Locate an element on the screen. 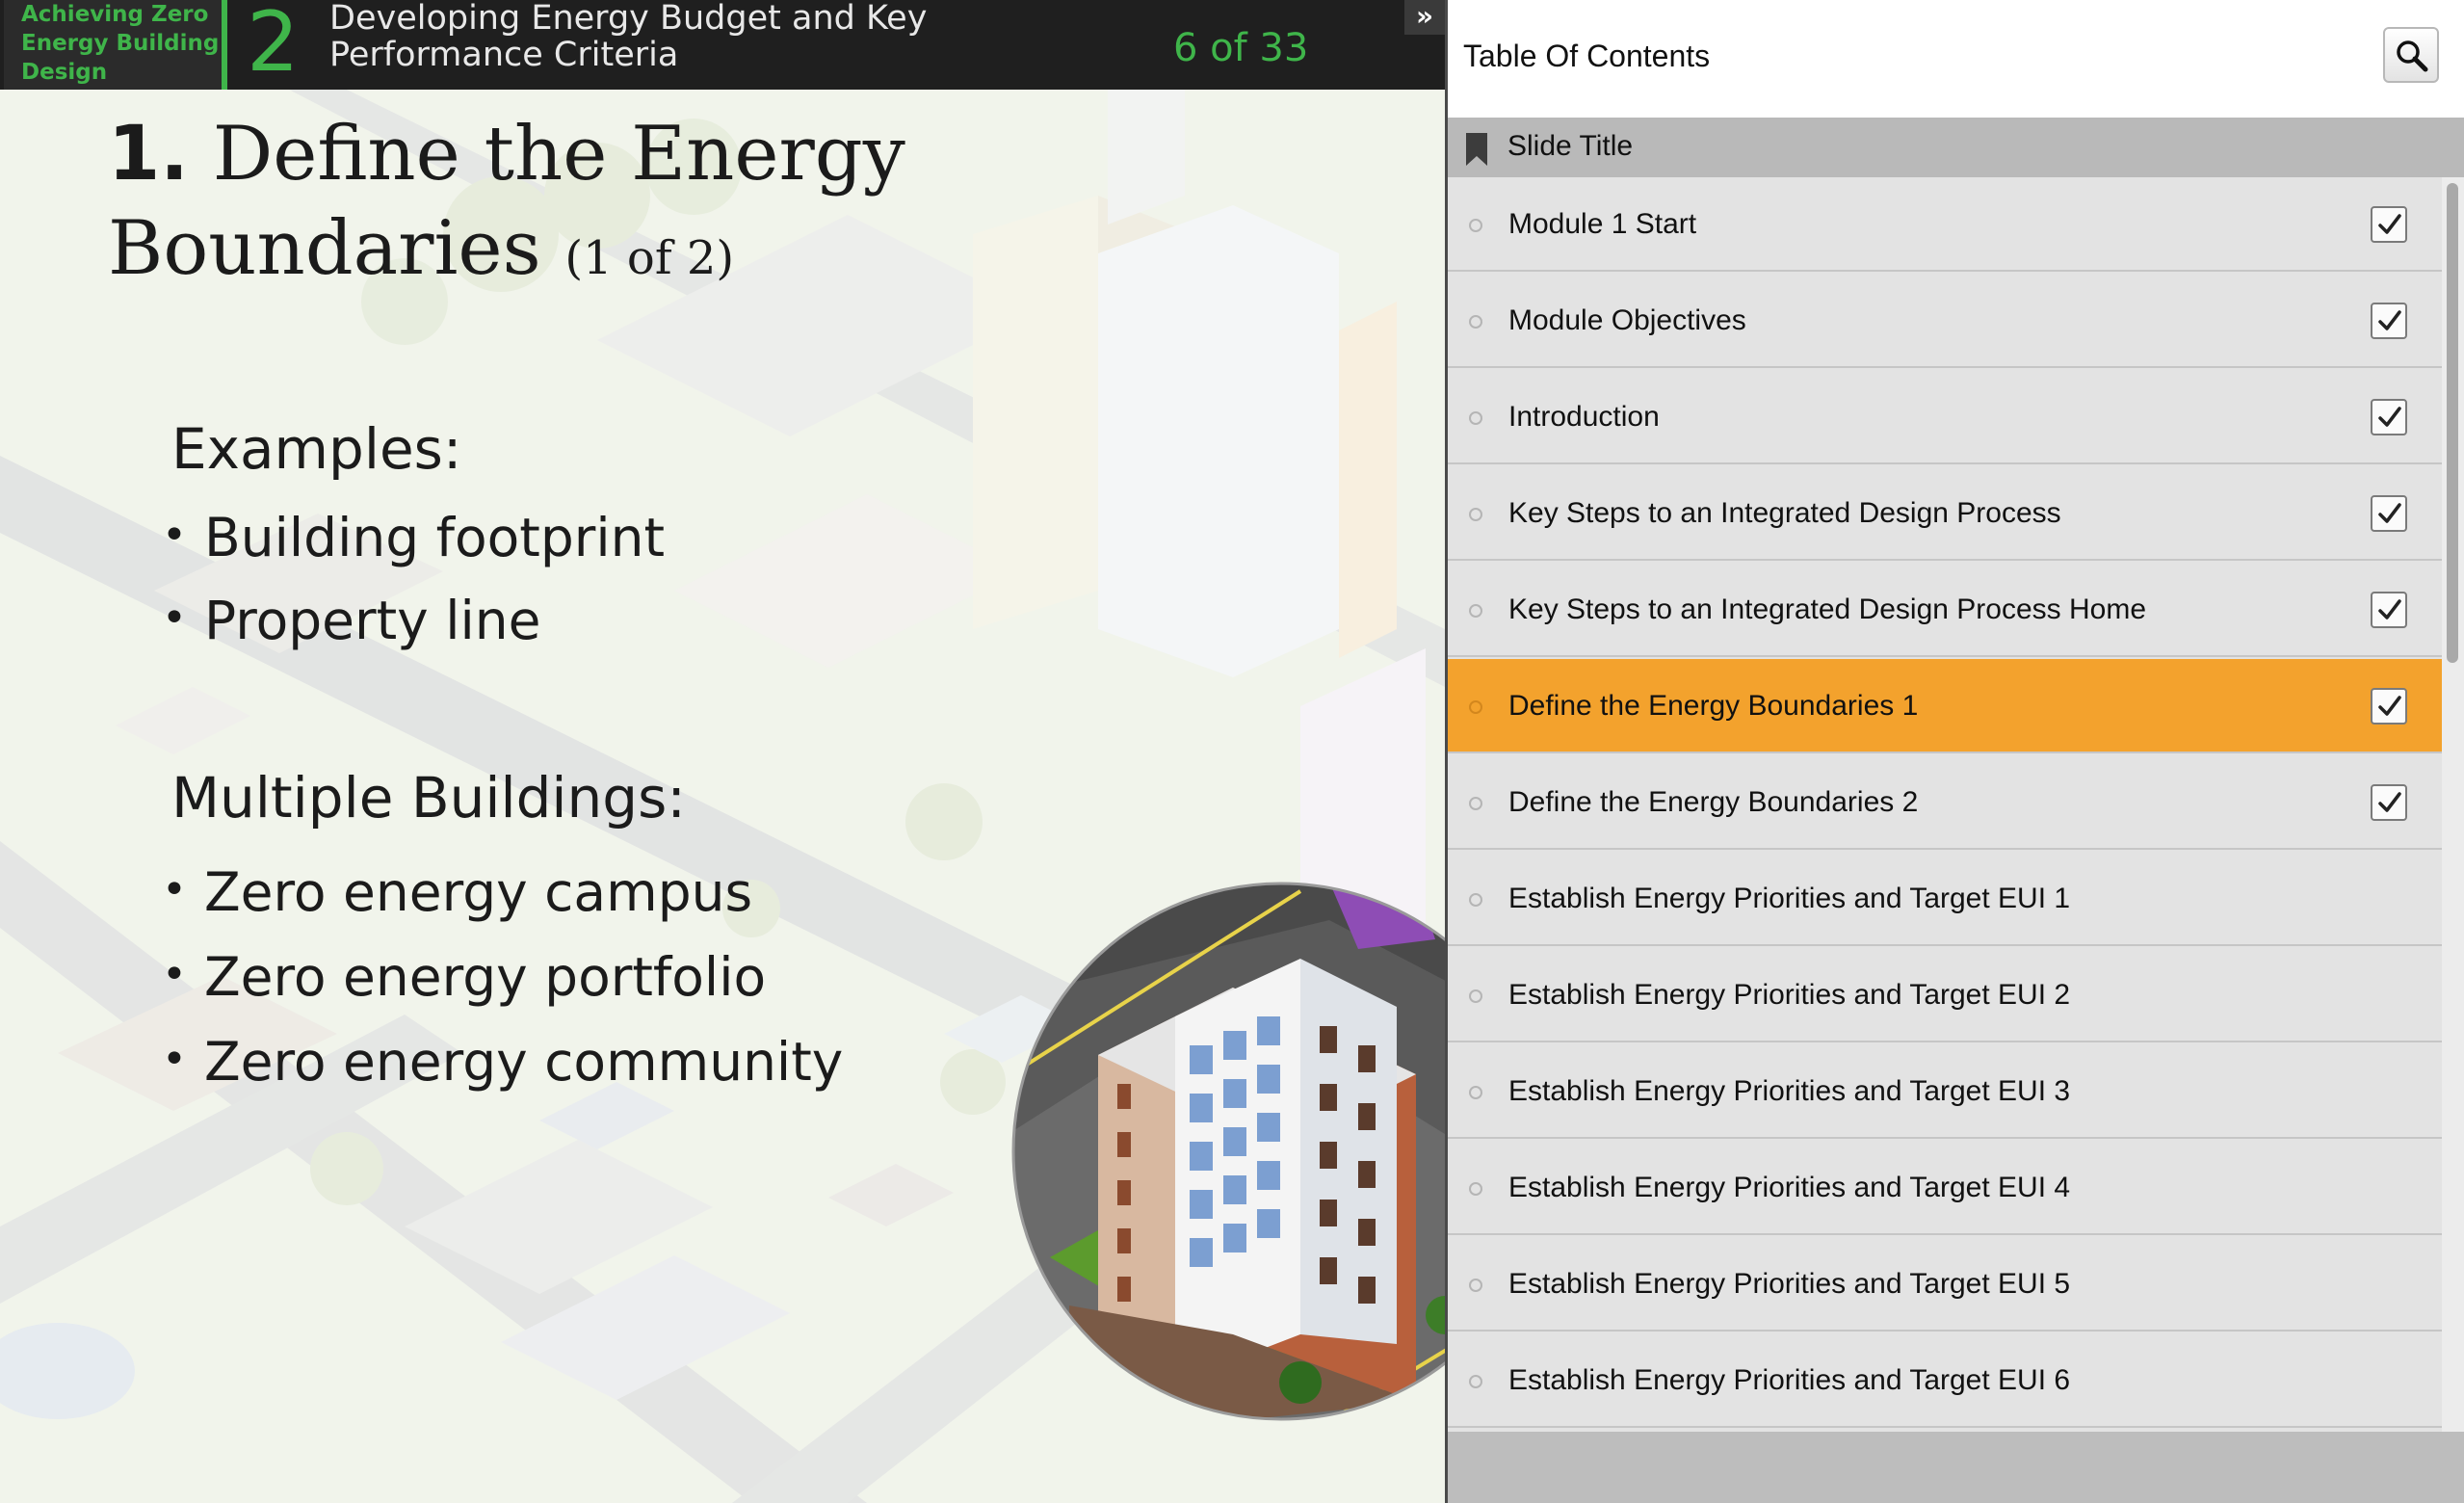 The width and height of the screenshot is (2464, 1503). bullet-item: Zero energy portfolio is located at coordinates (464, 976).